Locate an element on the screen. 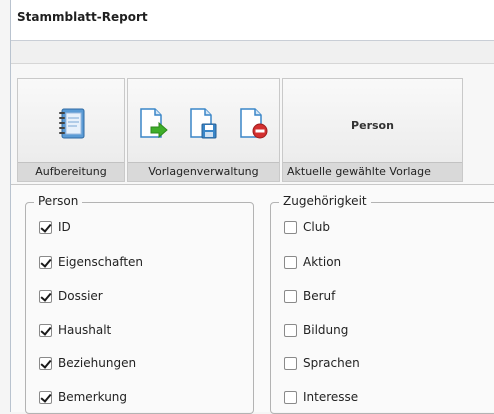  checkbox-beruf: Beruf is located at coordinates (309, 296).